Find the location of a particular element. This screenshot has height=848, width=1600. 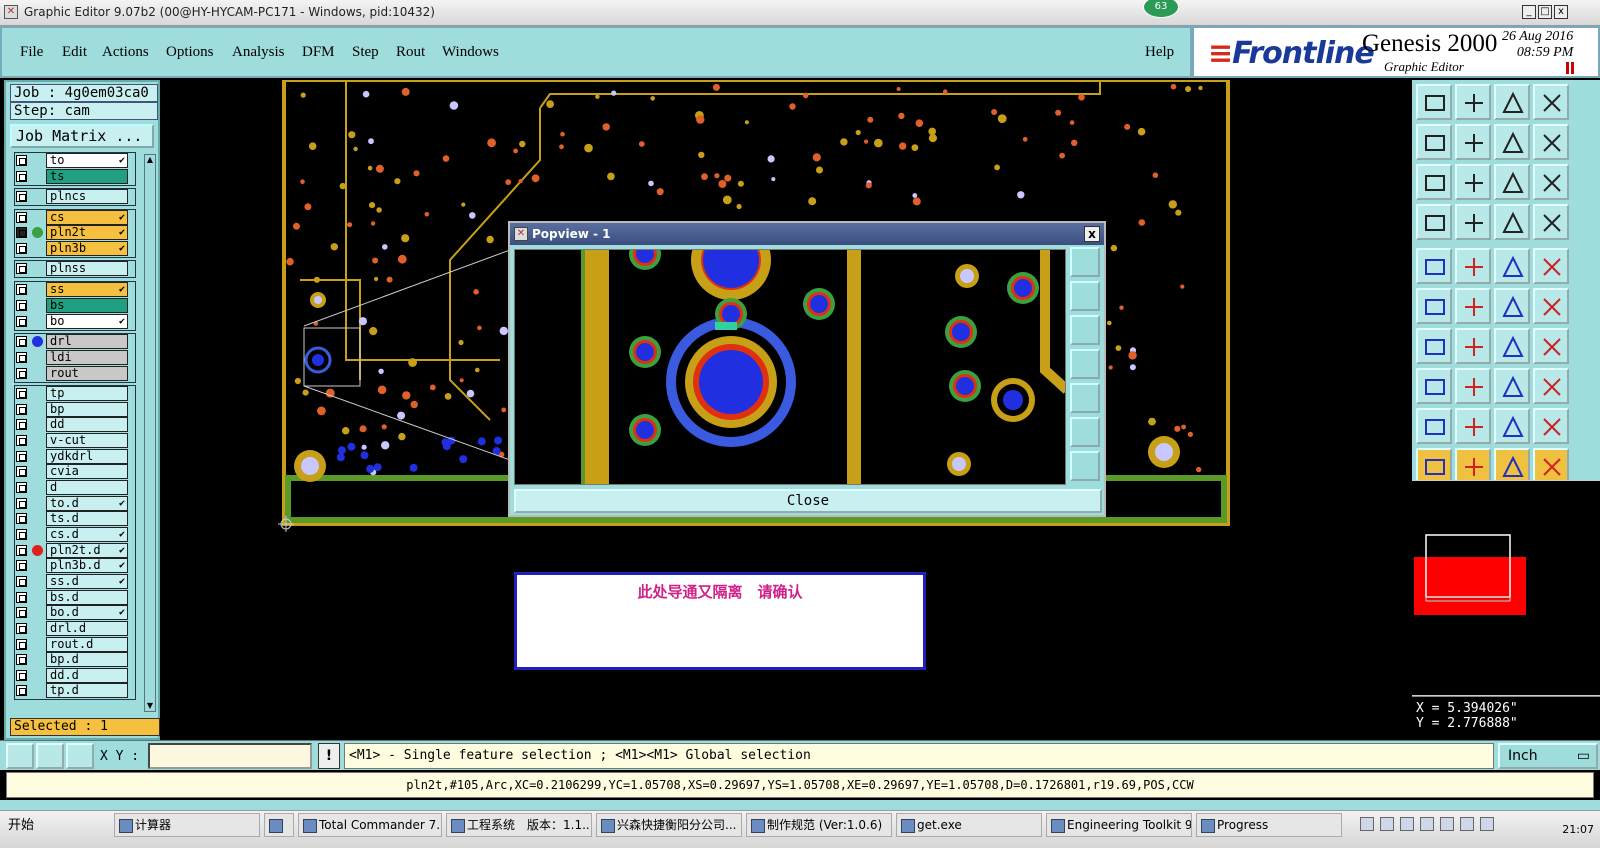

taskbar-item: 制作规范 (Ver:1.0.6) is located at coordinates (819, 825).